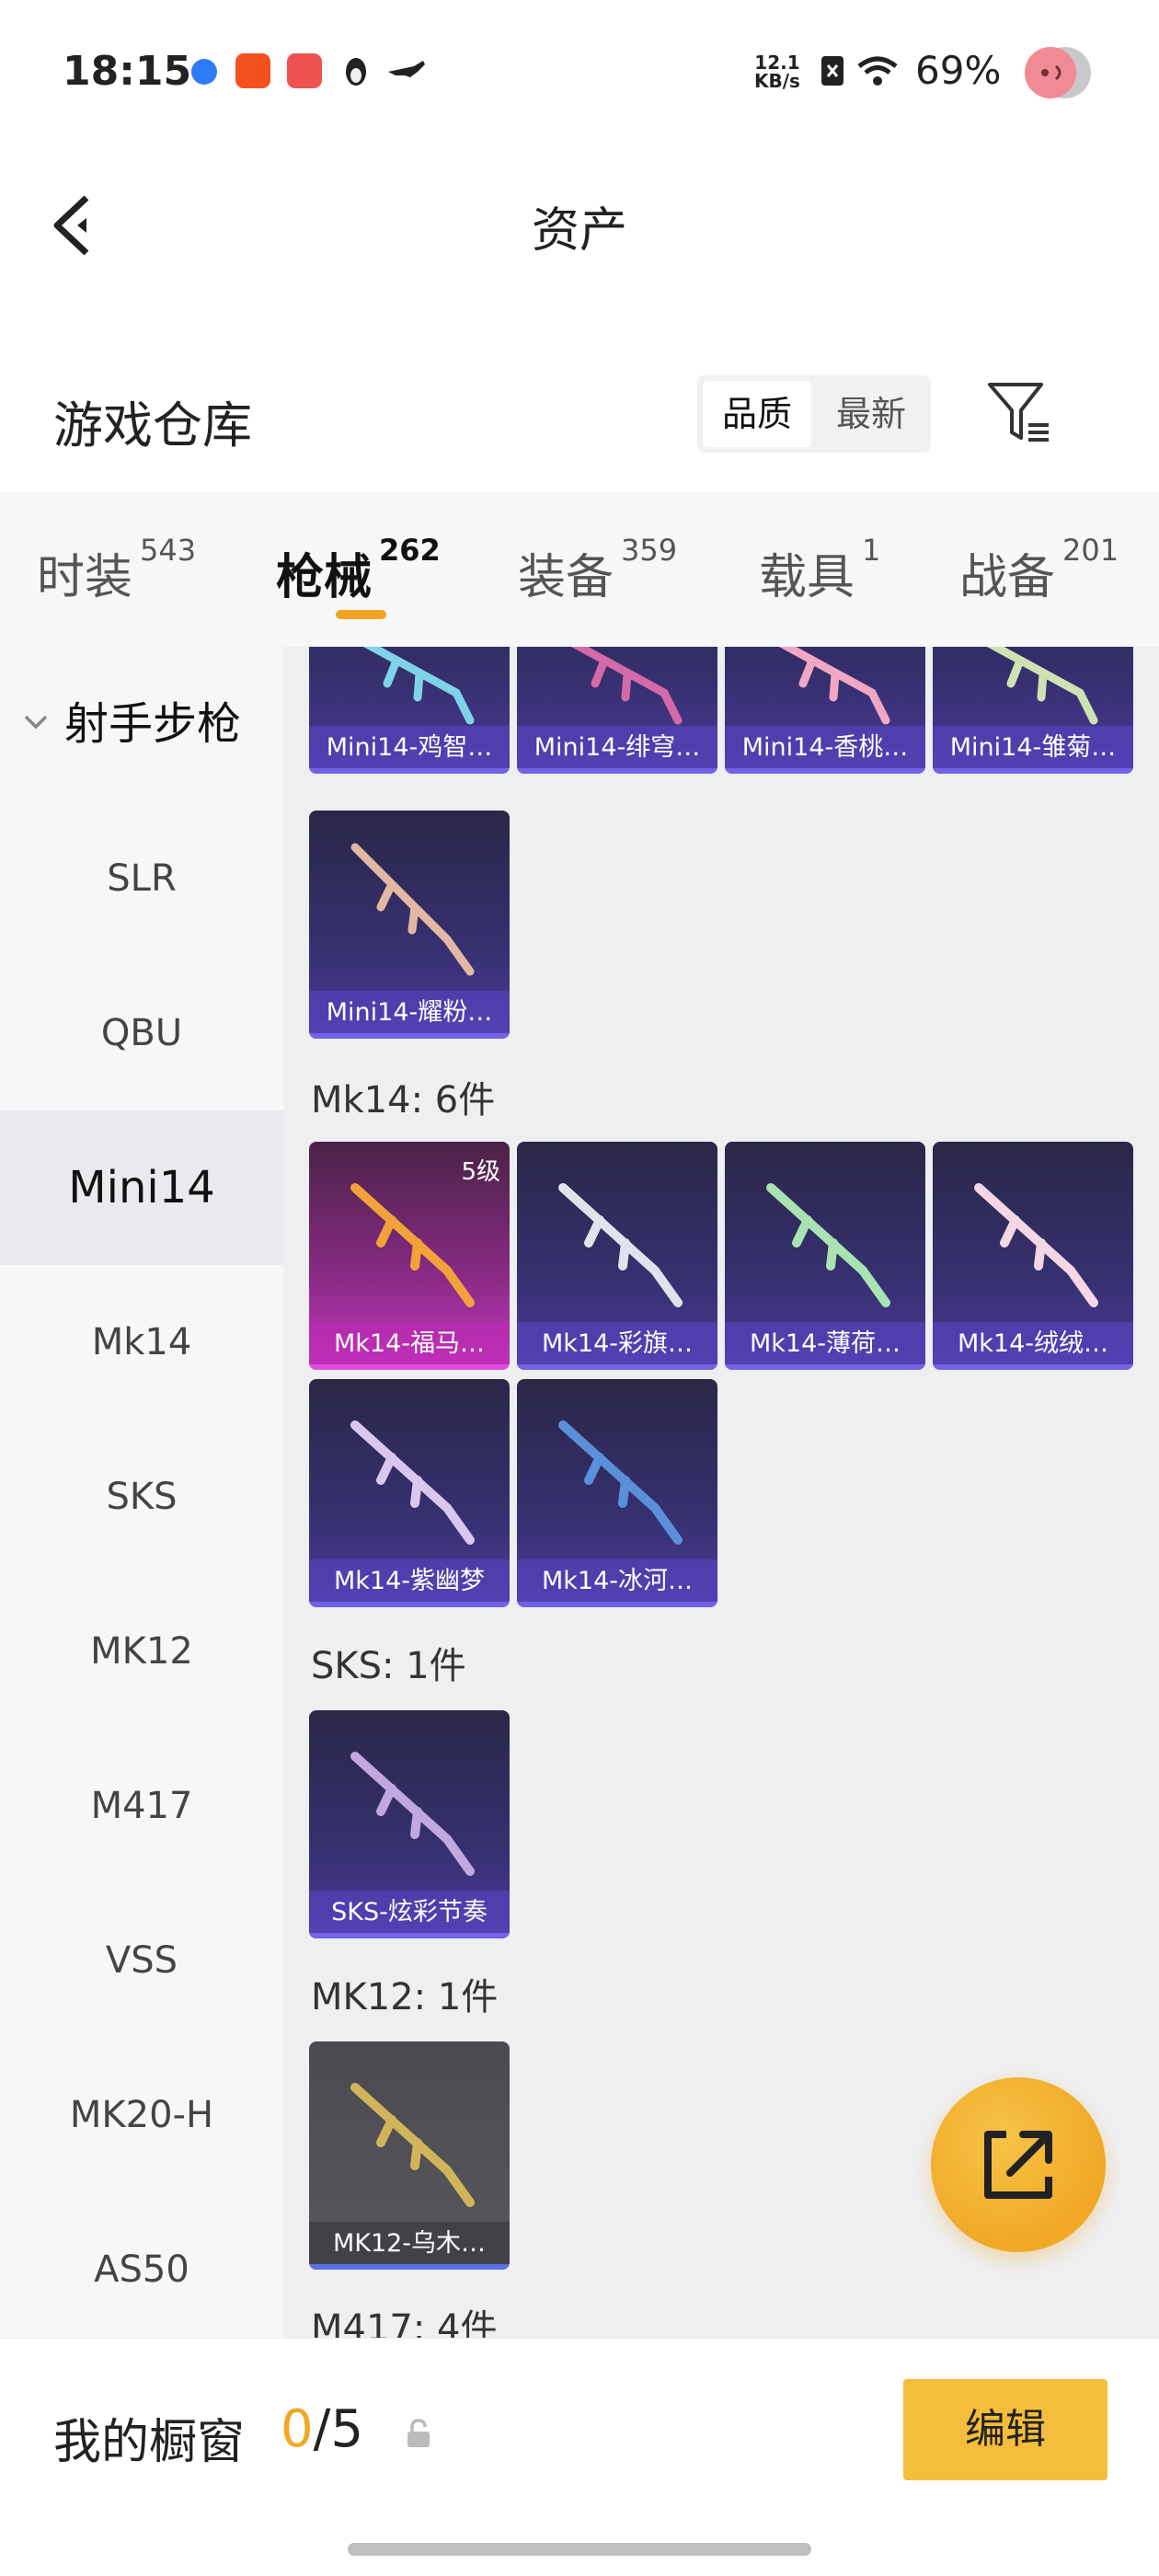 The image size is (1159, 2576). Describe the element at coordinates (958, 70) in the screenshot. I see `battery-percent: 69%` at that location.